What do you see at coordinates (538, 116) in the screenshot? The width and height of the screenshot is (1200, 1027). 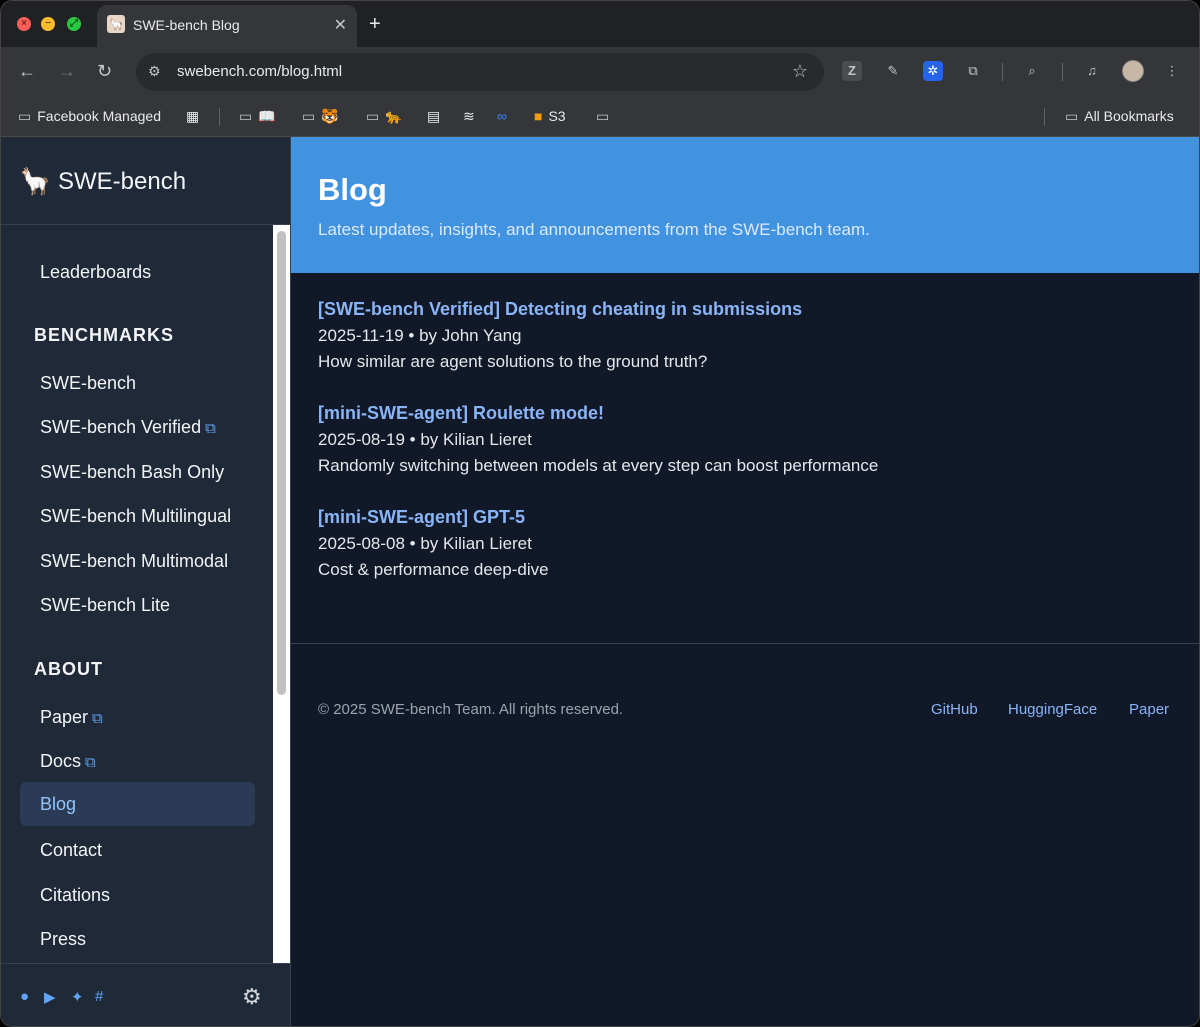 I see `aws-icon: ■` at bounding box center [538, 116].